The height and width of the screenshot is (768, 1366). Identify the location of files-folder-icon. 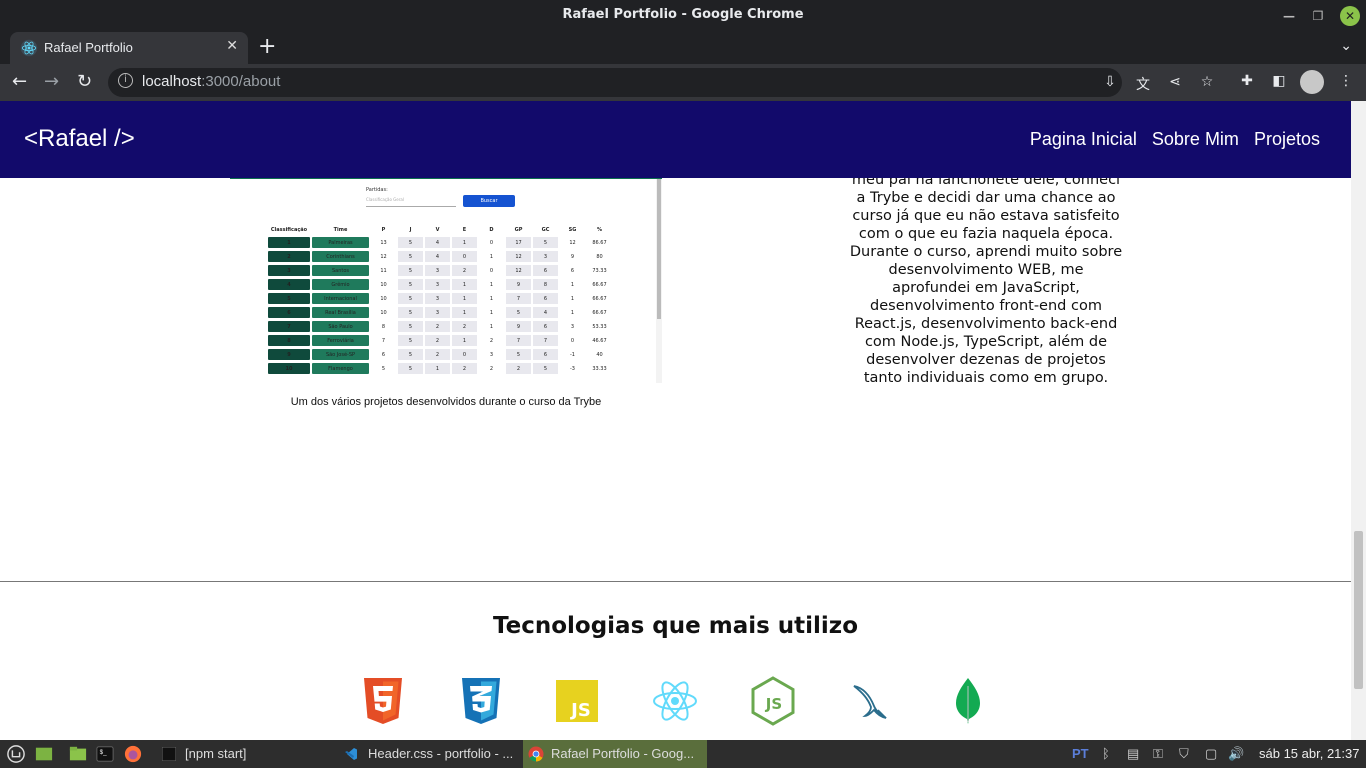
(78, 754).